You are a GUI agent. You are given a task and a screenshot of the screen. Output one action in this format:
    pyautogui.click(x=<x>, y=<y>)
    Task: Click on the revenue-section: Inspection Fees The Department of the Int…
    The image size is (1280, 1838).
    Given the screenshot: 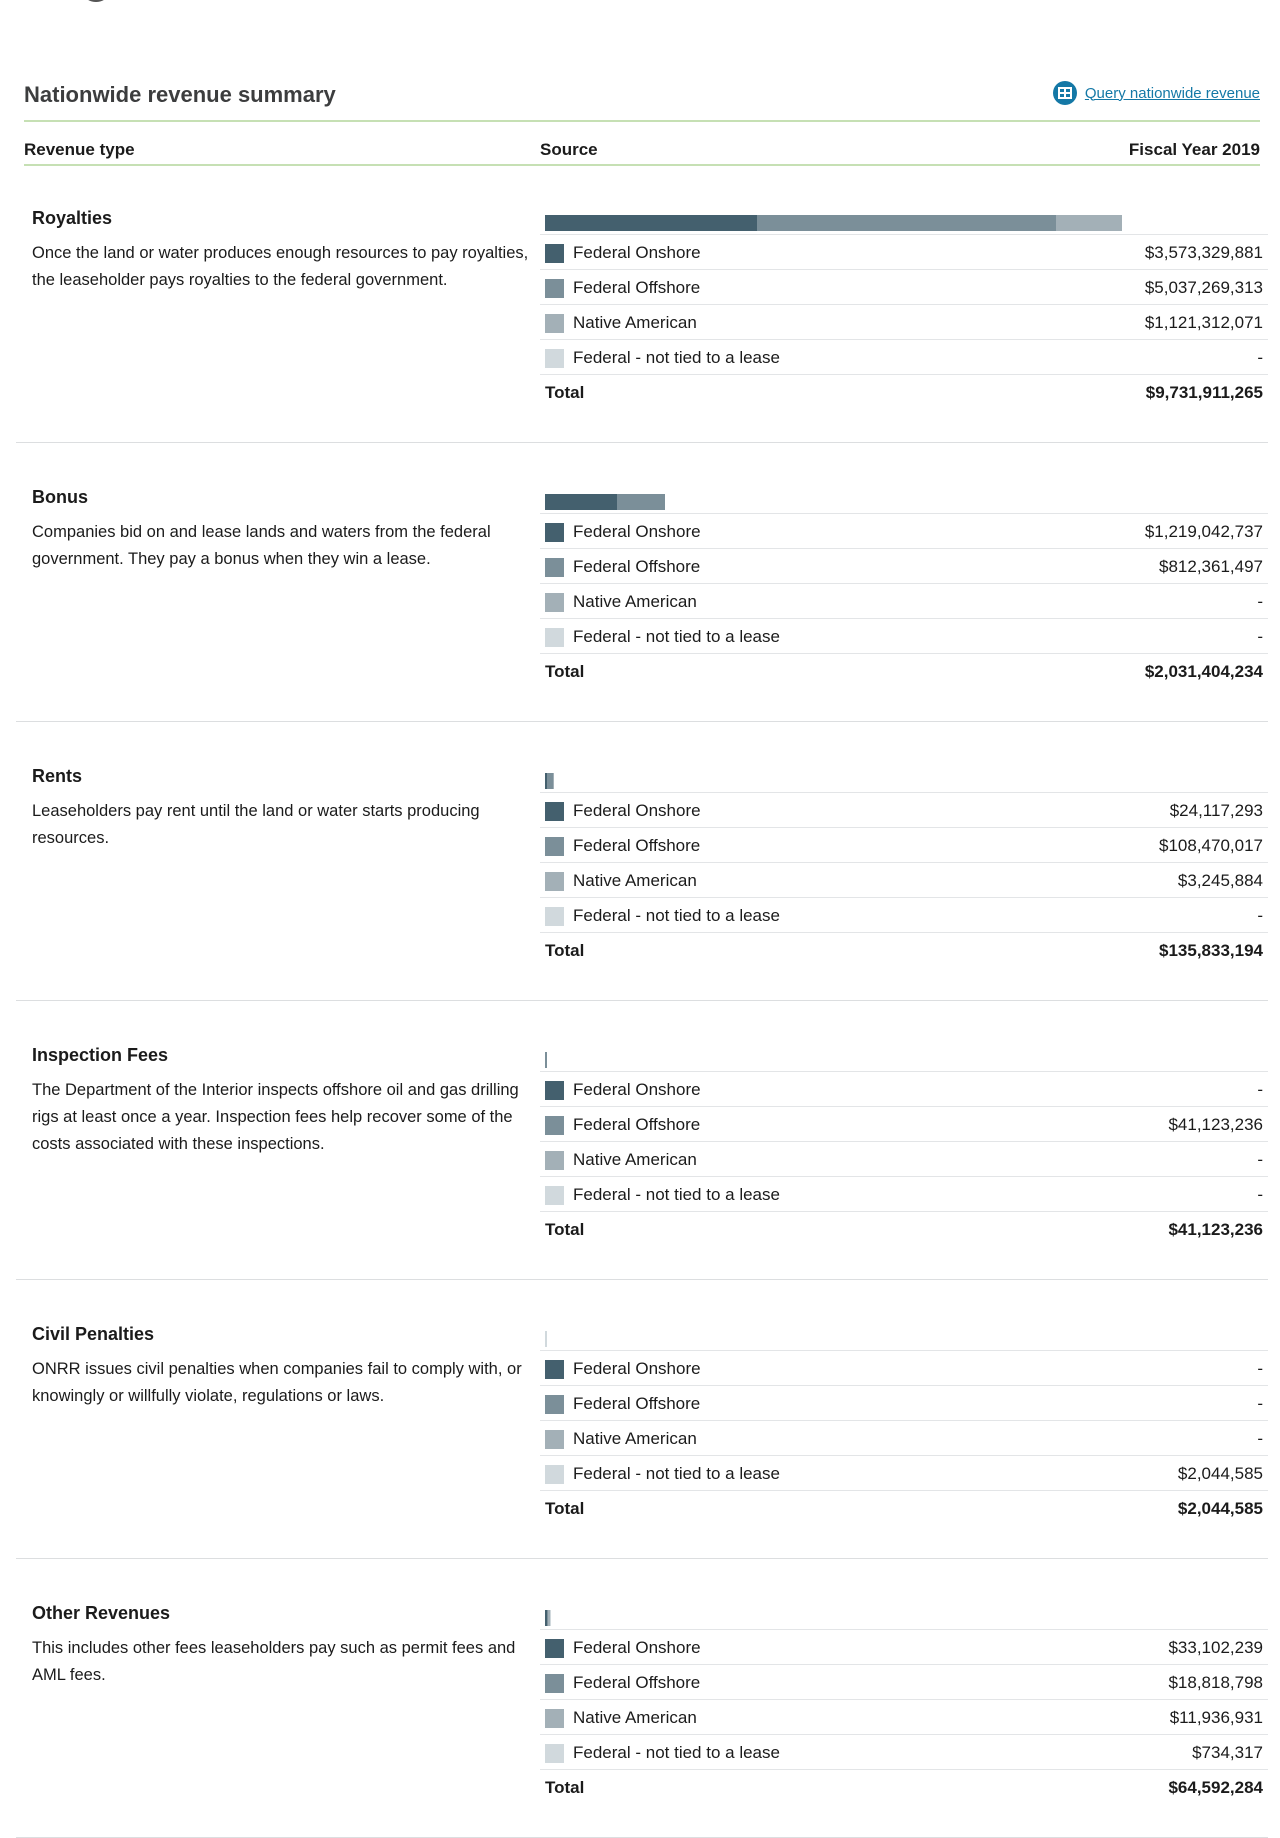 What is the action you would take?
    pyautogui.click(x=642, y=1140)
    